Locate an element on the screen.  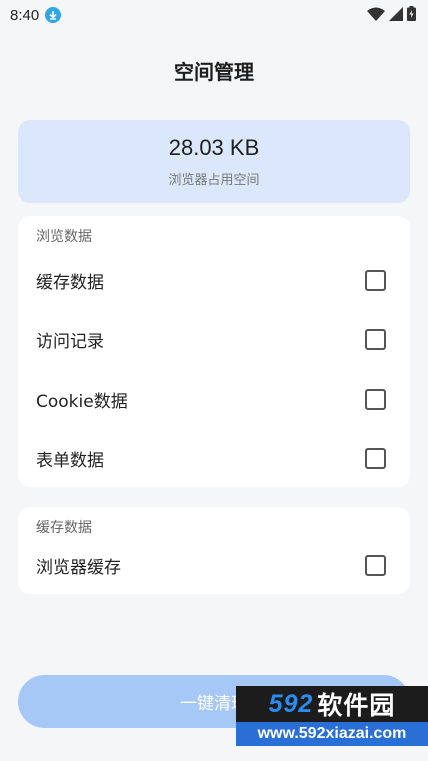
status-time: 8:40 is located at coordinates (25, 15).